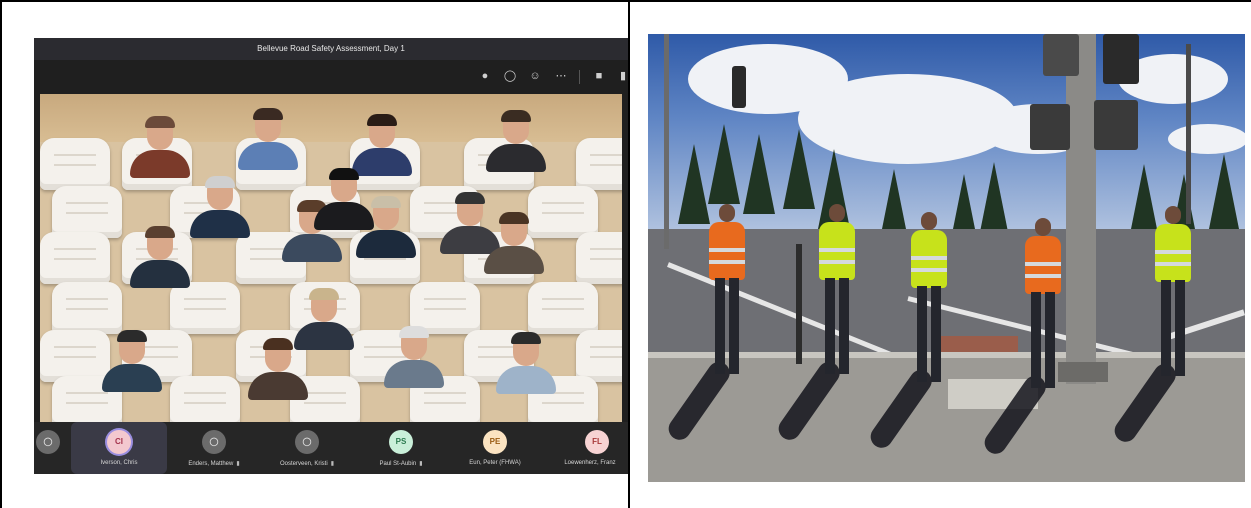 The width and height of the screenshot is (1251, 508). Describe the element at coordinates (119, 442) in the screenshot. I see `avatar: CI` at that location.